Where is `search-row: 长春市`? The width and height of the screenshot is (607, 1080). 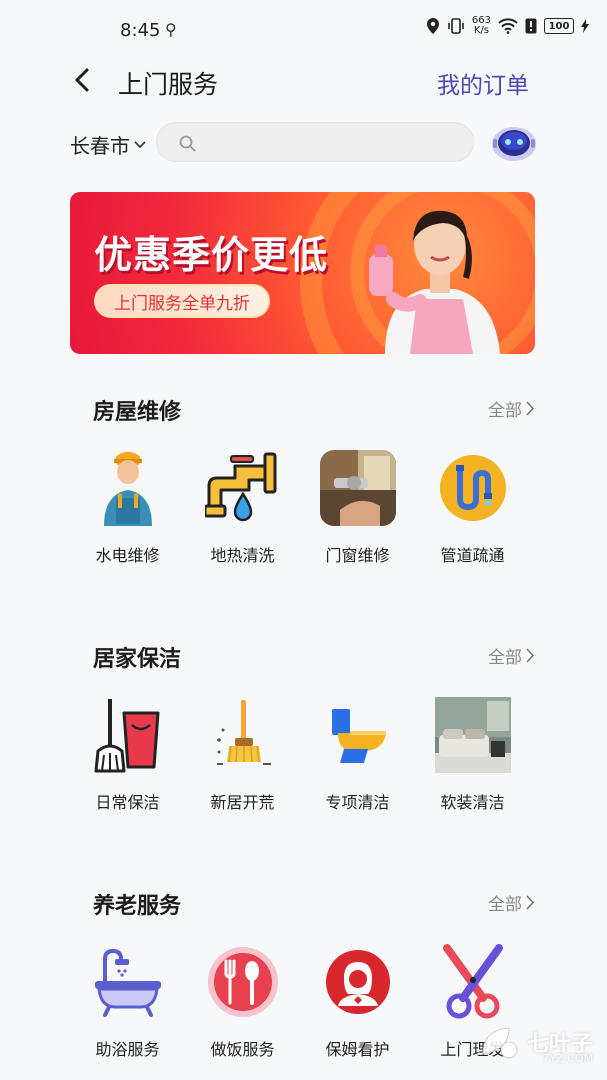
search-row: 长春市 is located at coordinates (303, 142).